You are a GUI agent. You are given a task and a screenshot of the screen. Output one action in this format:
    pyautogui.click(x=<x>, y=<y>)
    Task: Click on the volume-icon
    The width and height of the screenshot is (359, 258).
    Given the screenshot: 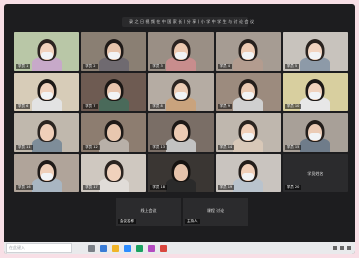 What is the action you would take?
    pyautogui.click(x=342, y=248)
    